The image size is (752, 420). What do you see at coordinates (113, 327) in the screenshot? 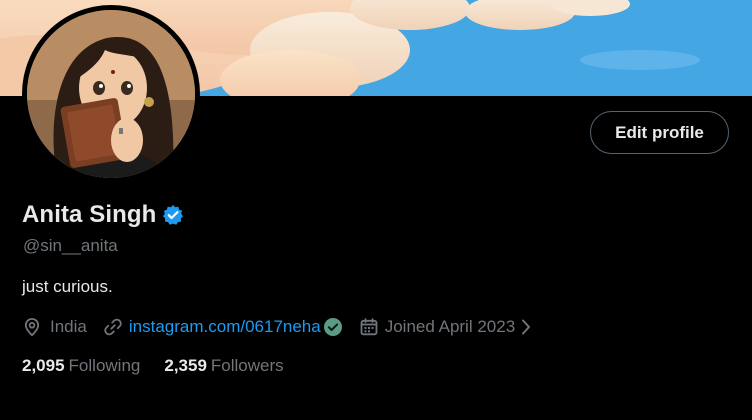
I see `link-icon` at bounding box center [113, 327].